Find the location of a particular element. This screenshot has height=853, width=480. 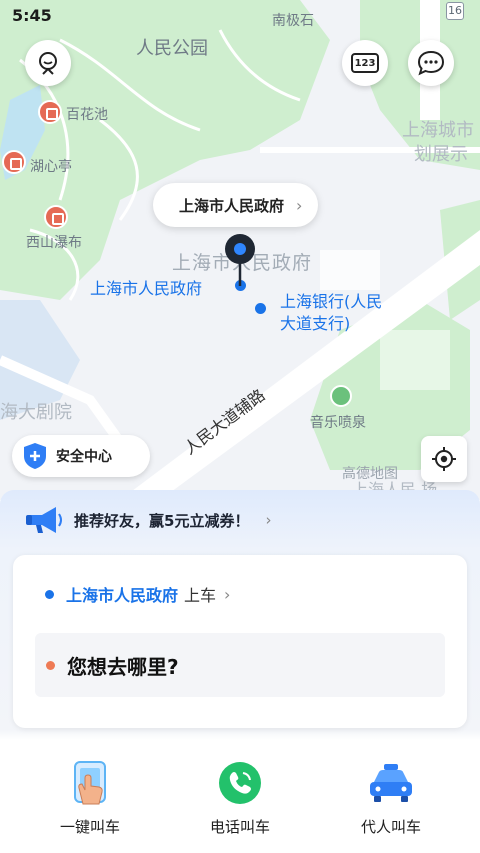

safety-center-button: 安全中心 is located at coordinates (81, 456).